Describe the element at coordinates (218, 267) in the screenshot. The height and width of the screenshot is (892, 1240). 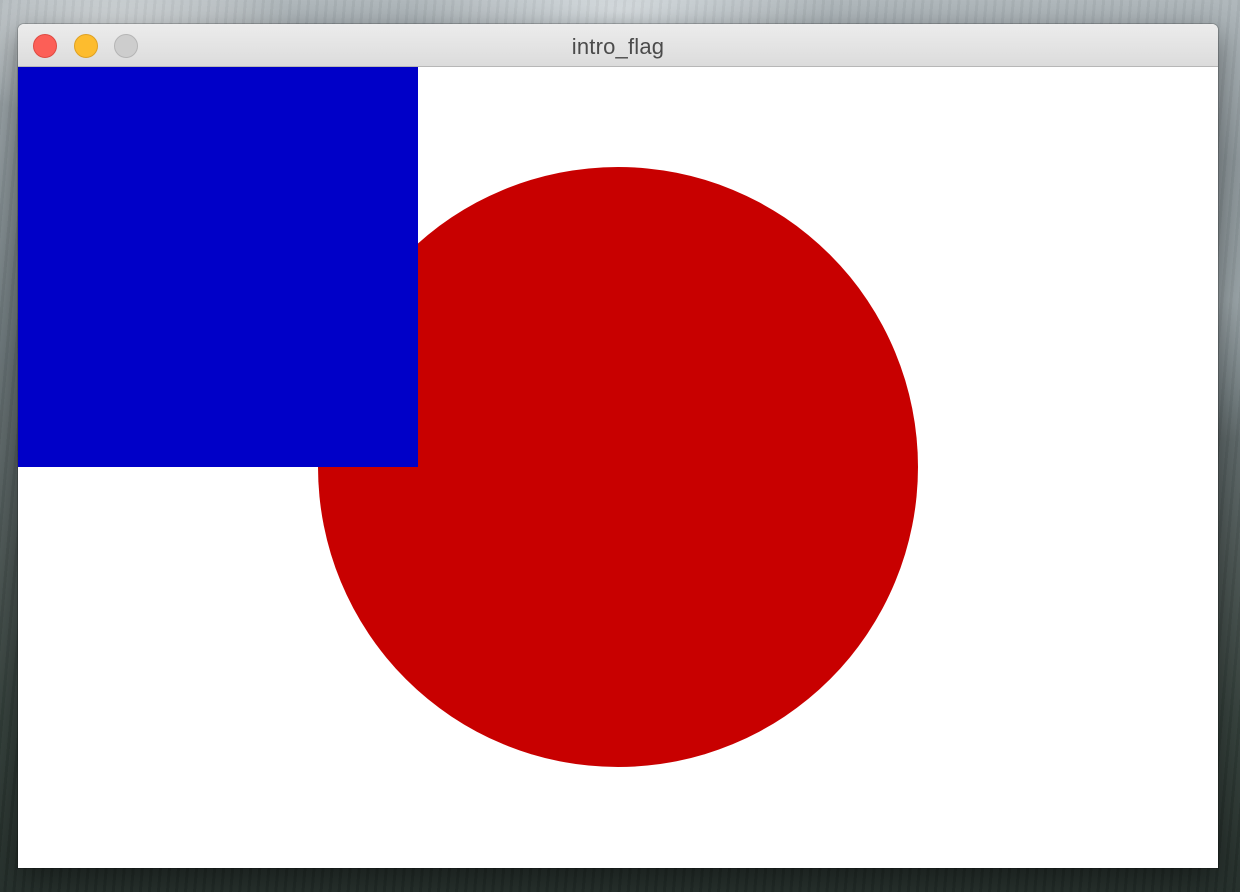
I see `blue-square` at that location.